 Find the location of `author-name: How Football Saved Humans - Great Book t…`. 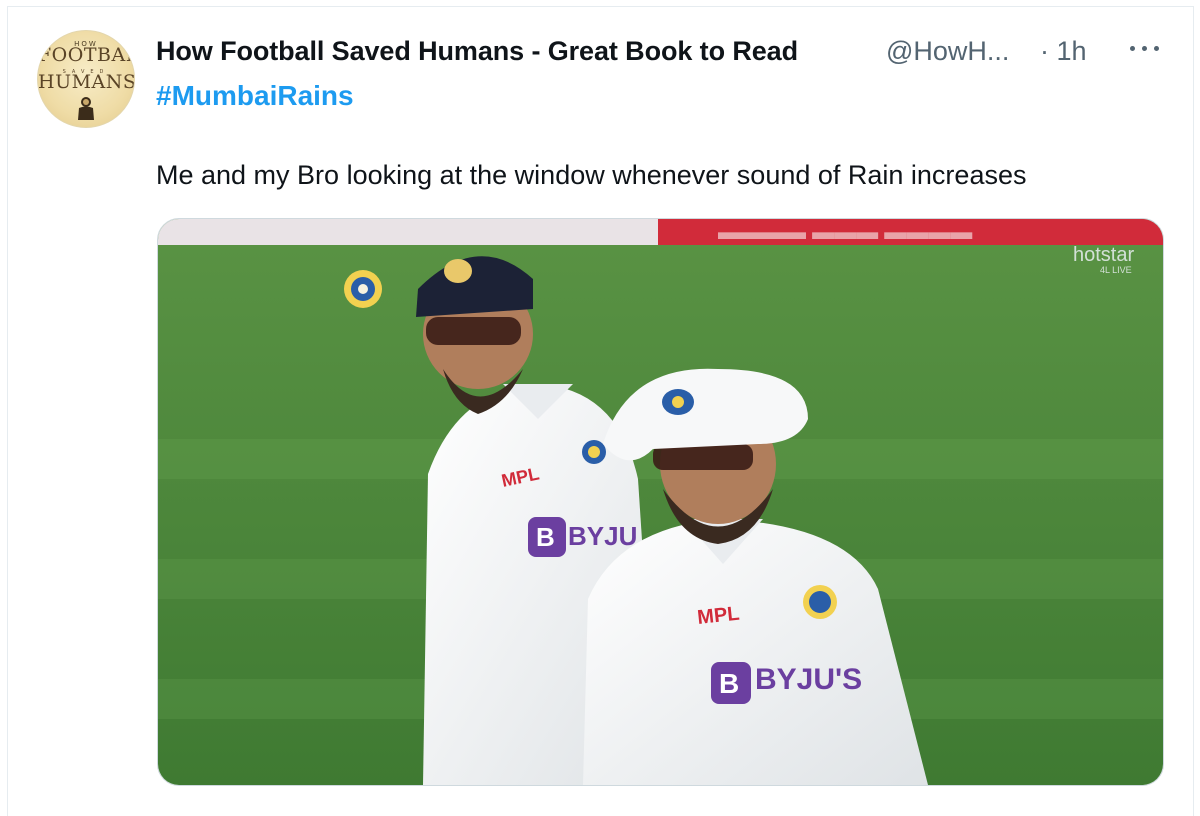

author-name: How Football Saved Humans - Great Book t… is located at coordinates (477, 51).